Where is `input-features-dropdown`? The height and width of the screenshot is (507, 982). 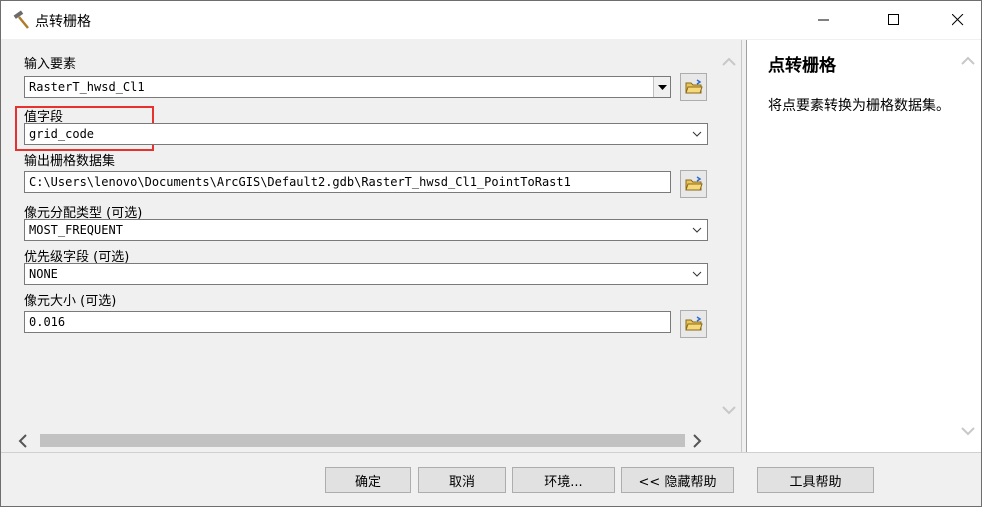
input-features-dropdown is located at coordinates (661, 87).